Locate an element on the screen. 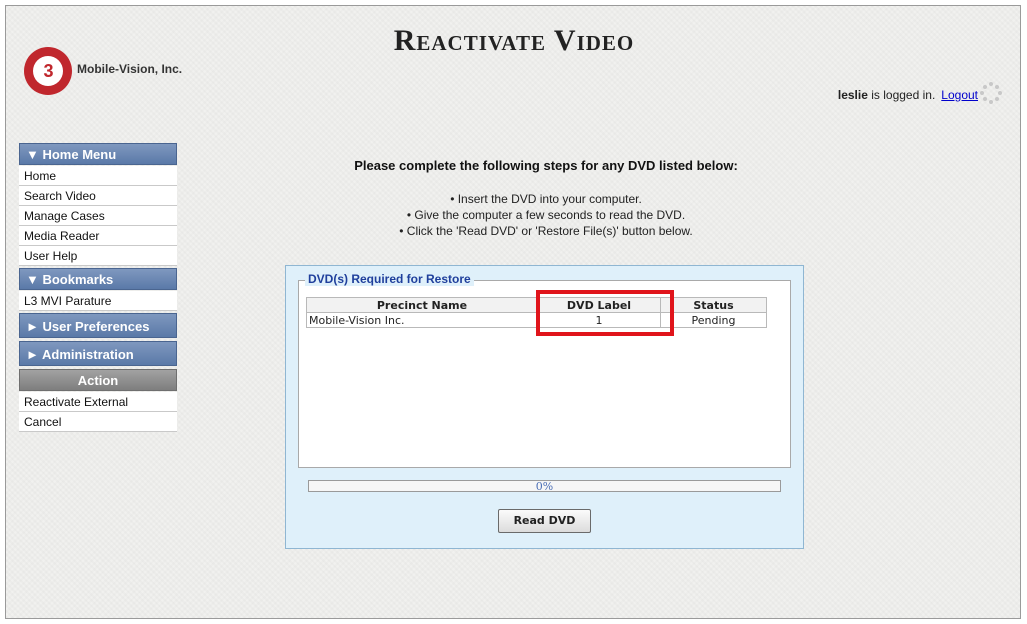  page-title: Reactivate Video is located at coordinates (514, 40).